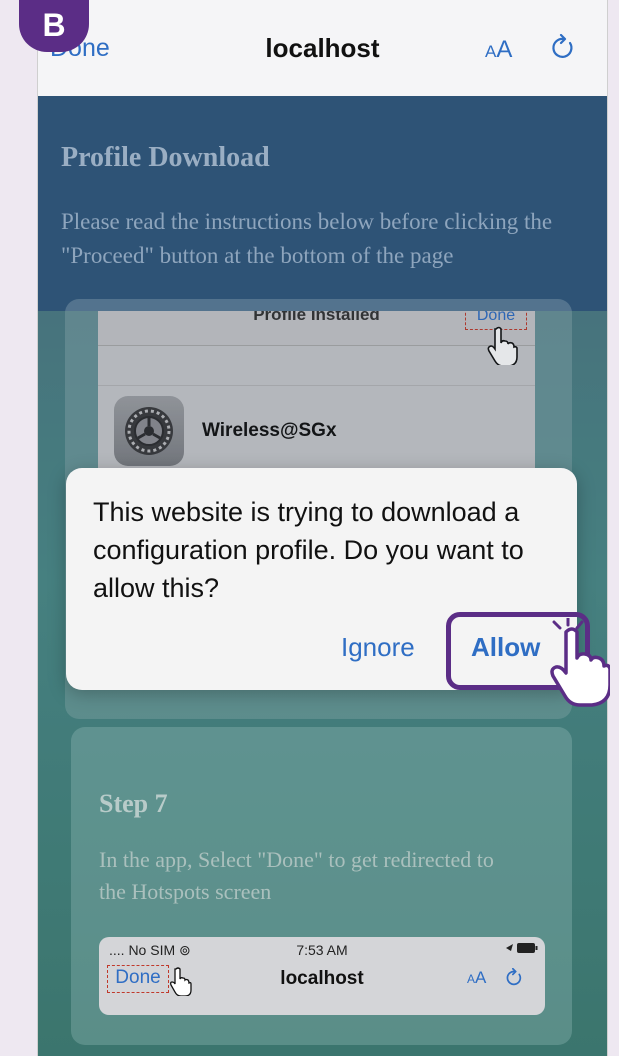 The width and height of the screenshot is (619, 1056). What do you see at coordinates (522, 948) in the screenshot?
I see `battery-icon` at bounding box center [522, 948].